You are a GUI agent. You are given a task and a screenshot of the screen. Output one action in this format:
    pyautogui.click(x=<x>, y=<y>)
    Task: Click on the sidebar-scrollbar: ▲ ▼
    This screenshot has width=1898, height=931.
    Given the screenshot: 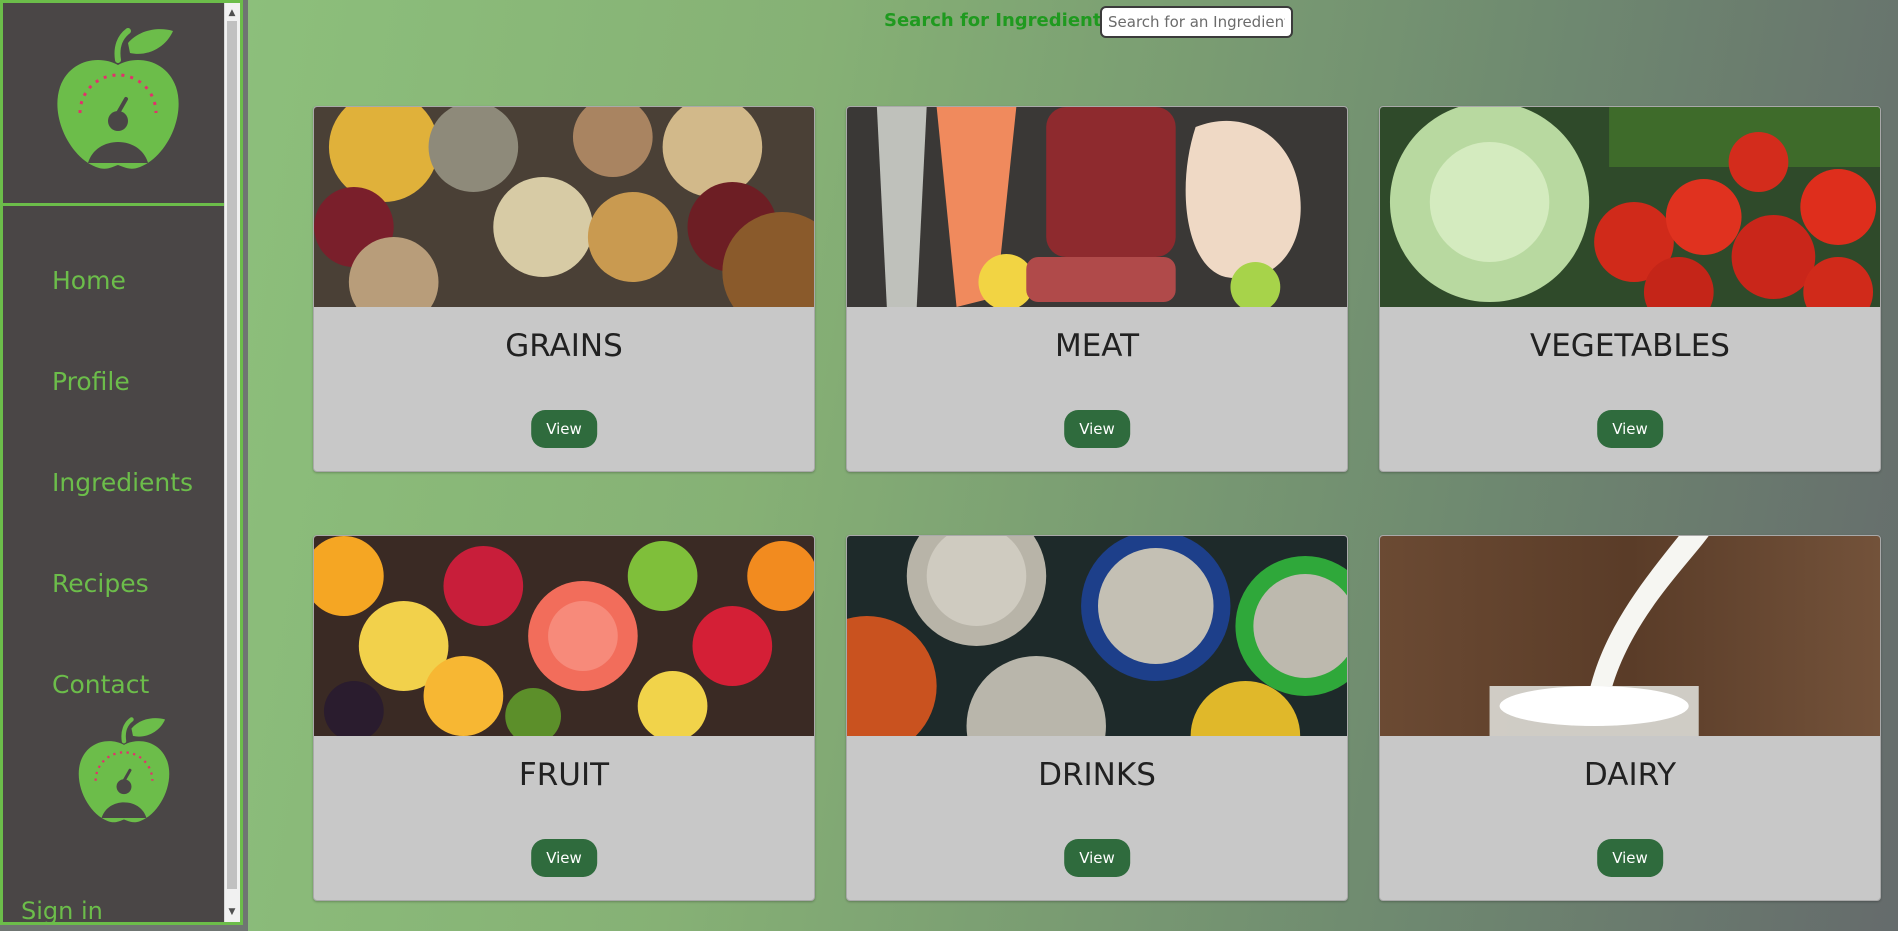 What is the action you would take?
    pyautogui.click(x=232, y=462)
    